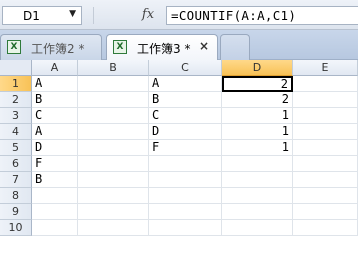 The height and width of the screenshot is (264, 358). Describe the element at coordinates (185, 132) in the screenshot. I see `cell-c4: D` at that location.